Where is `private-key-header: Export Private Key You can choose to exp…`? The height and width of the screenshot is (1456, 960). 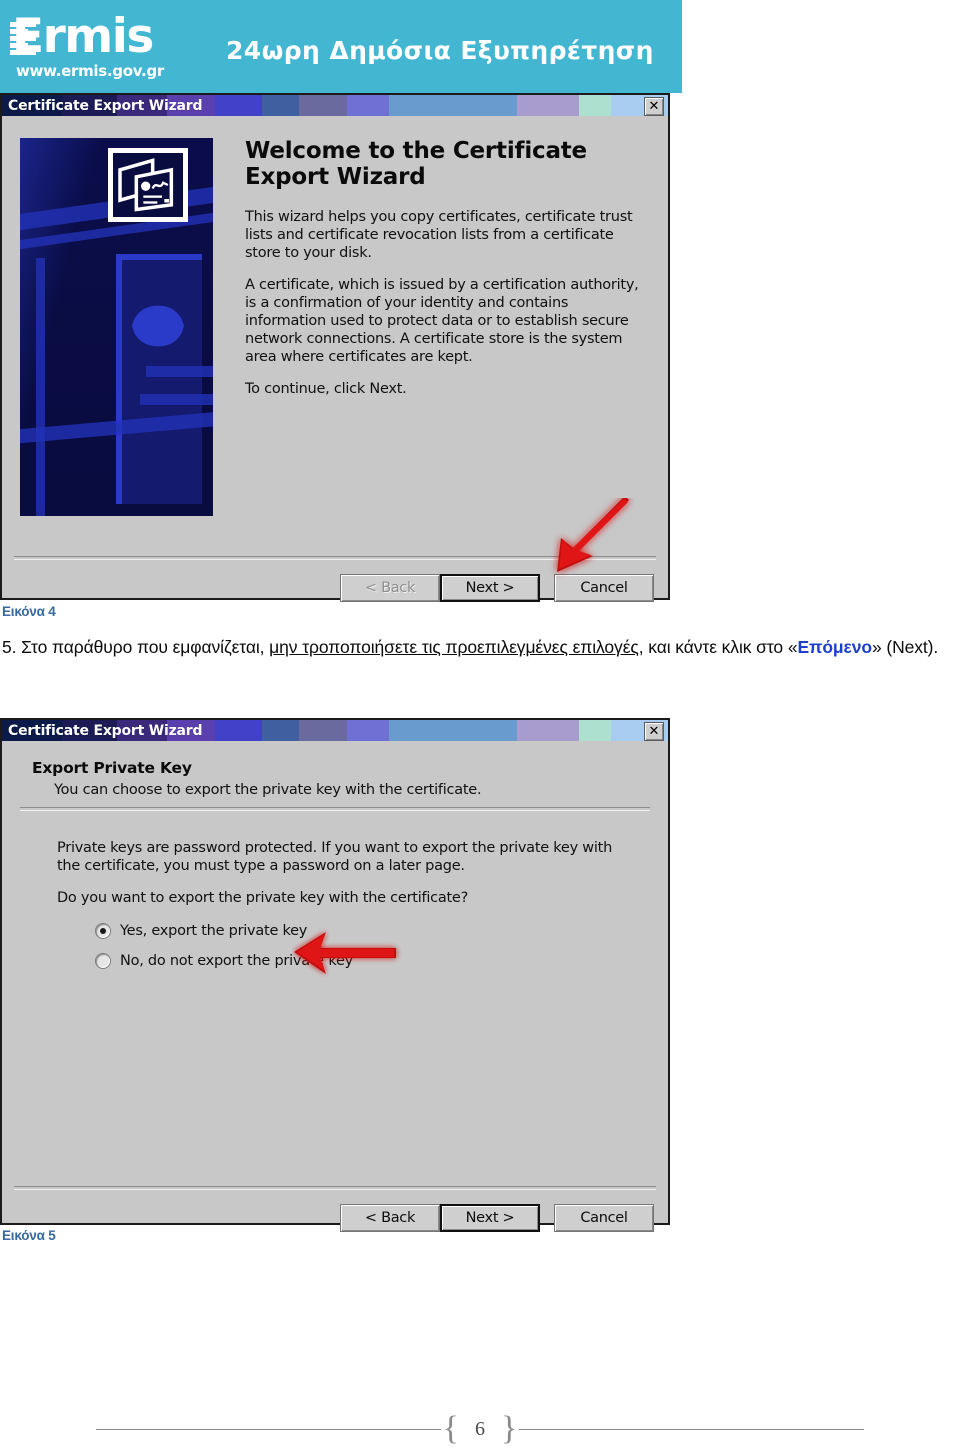 private-key-header: Export Private Key You can choose to exp… is located at coordinates (335, 778).